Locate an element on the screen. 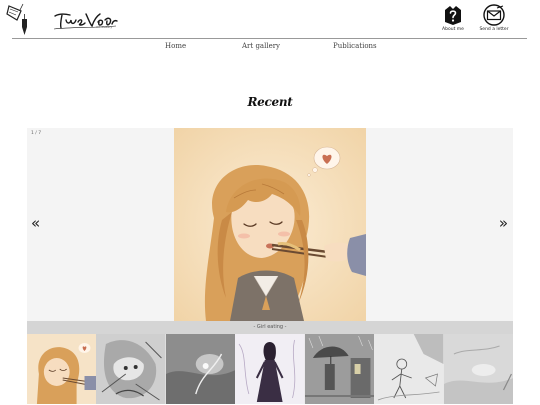 The height and width of the screenshot is (405, 540). nav-home-link: Home is located at coordinates (175, 46).